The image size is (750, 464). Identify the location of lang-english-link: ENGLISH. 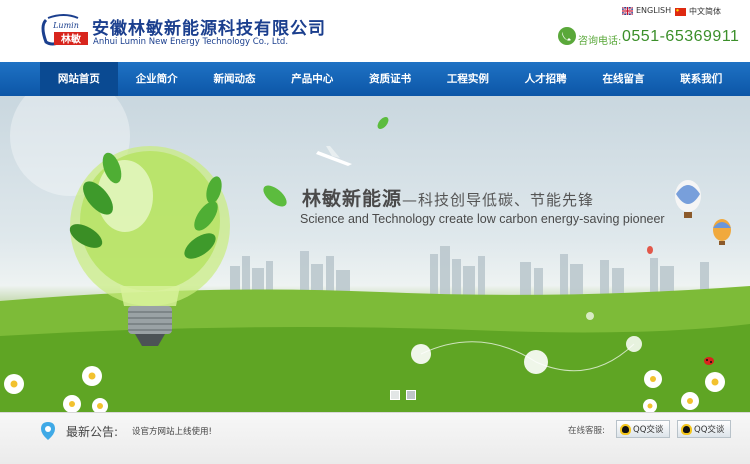
(646, 10).